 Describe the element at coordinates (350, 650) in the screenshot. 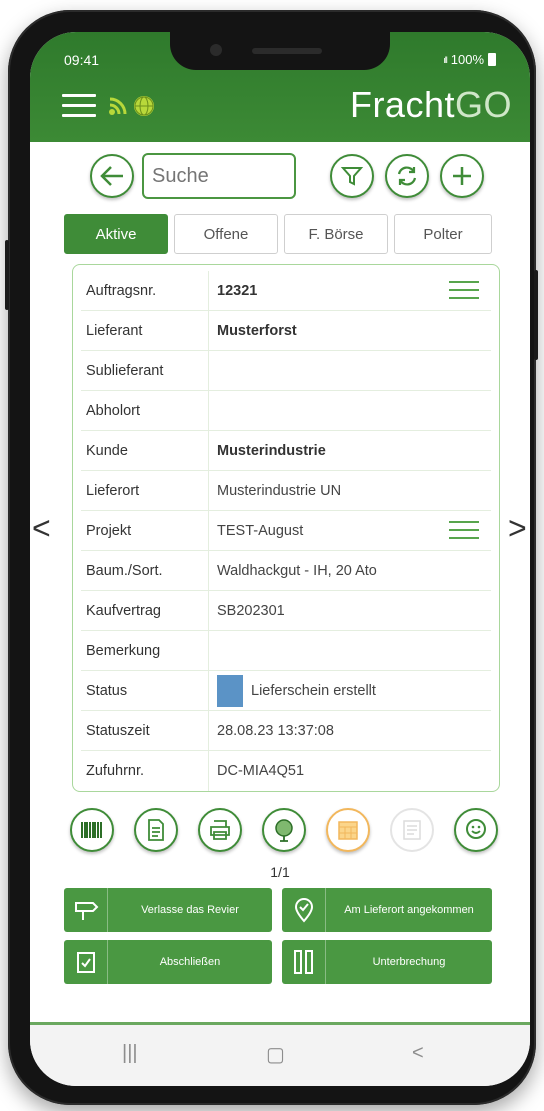

I see `value-bemerkung` at that location.